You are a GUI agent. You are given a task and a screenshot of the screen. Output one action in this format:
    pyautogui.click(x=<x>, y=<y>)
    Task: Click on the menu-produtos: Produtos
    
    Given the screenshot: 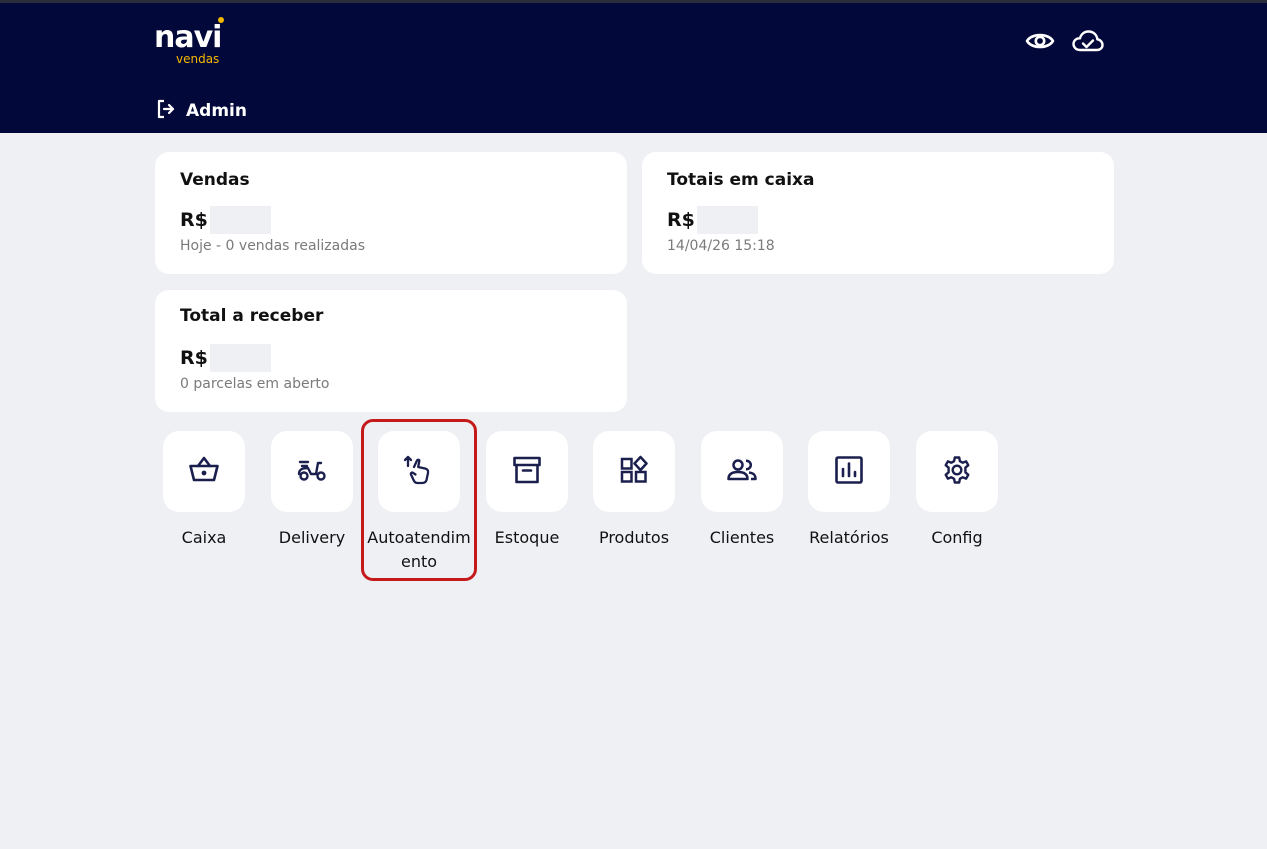 What is the action you would take?
    pyautogui.click(x=634, y=490)
    